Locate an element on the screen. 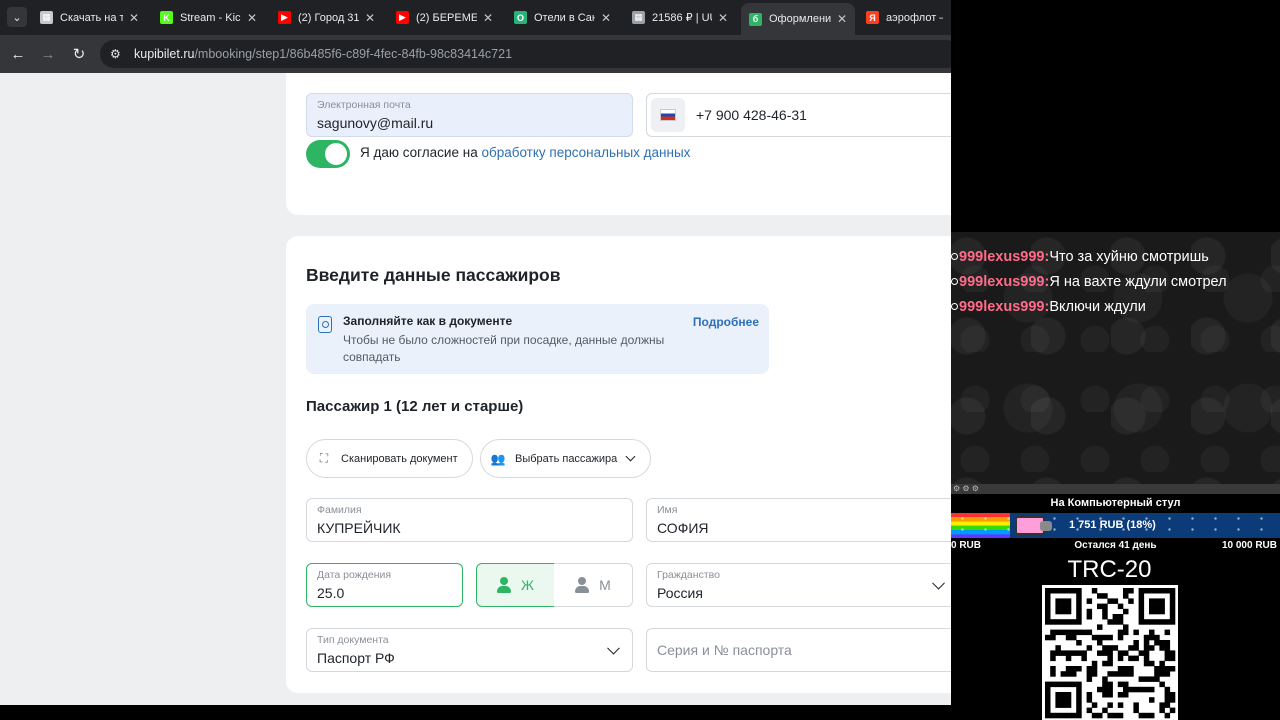 The image size is (1280, 720). chat-username: 999lexus999 is located at coordinates (1002, 257).